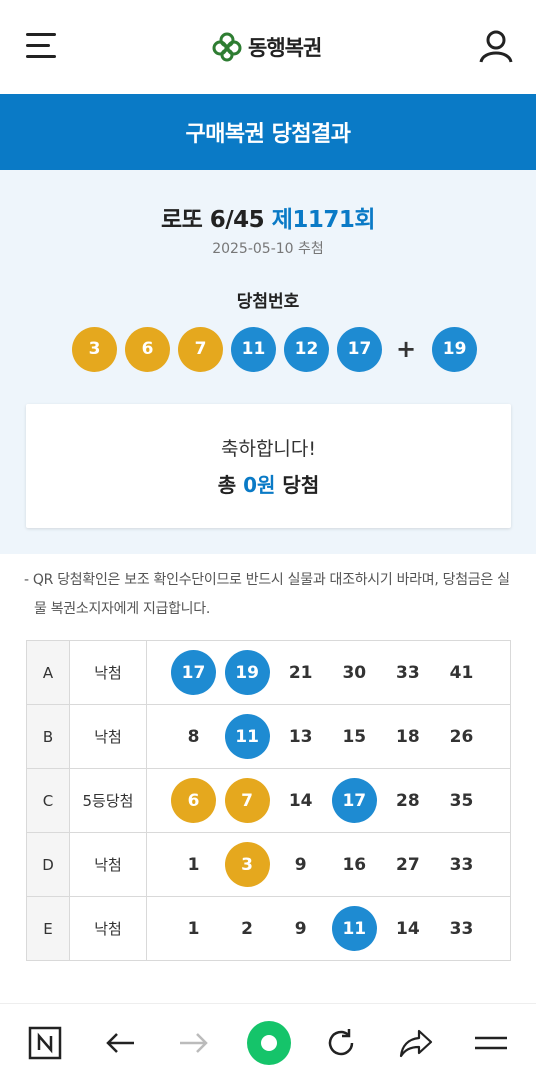 Image resolution: width=536 pixels, height=1079 pixels. Describe the element at coordinates (259, 485) in the screenshot. I see `prize-amount: 0원` at that location.